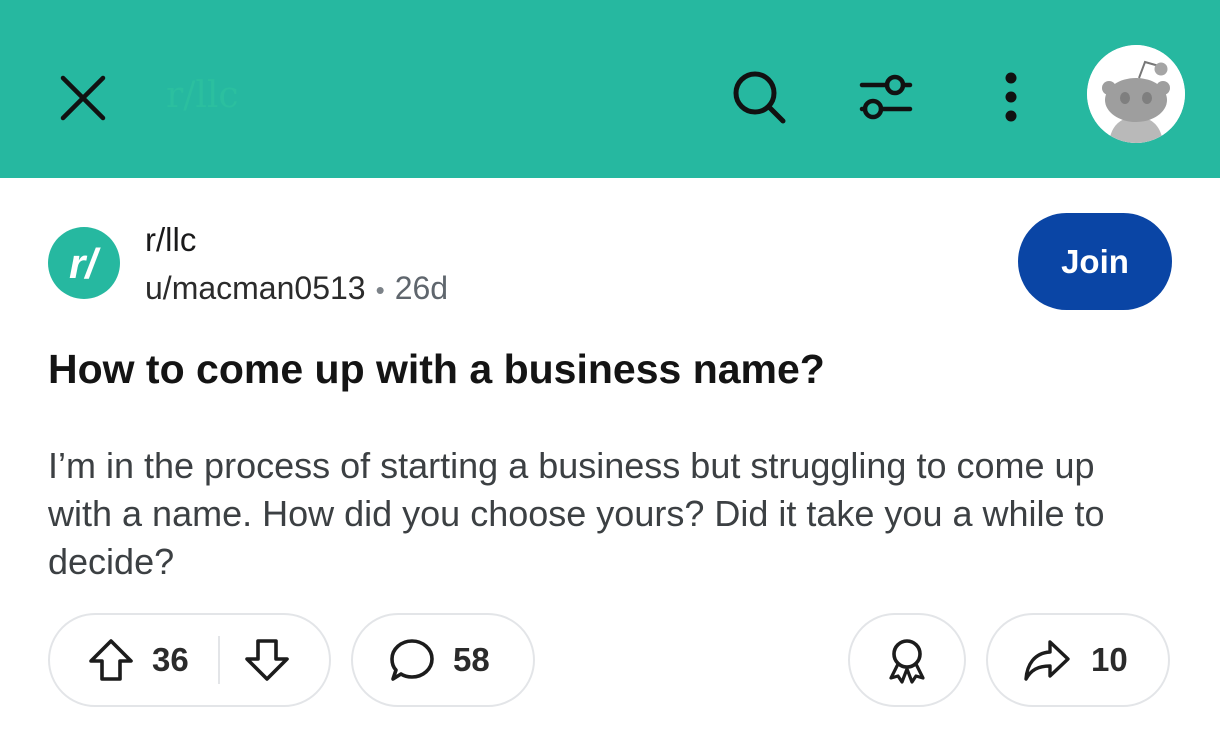 Image resolution: width=1220 pixels, height=734 pixels. Describe the element at coordinates (267, 660) in the screenshot. I see `downvote-icon` at that location.